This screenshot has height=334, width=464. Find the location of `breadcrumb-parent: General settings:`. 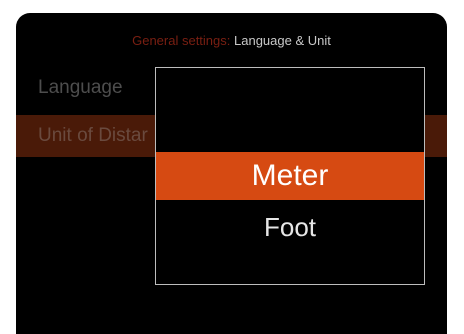

breadcrumb-parent: General settings: is located at coordinates (181, 40).